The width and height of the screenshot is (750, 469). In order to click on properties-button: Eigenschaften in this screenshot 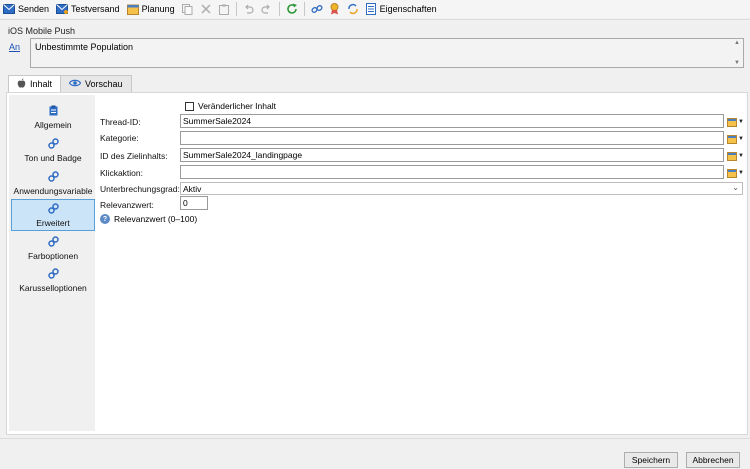, I will do `click(401, 9)`.